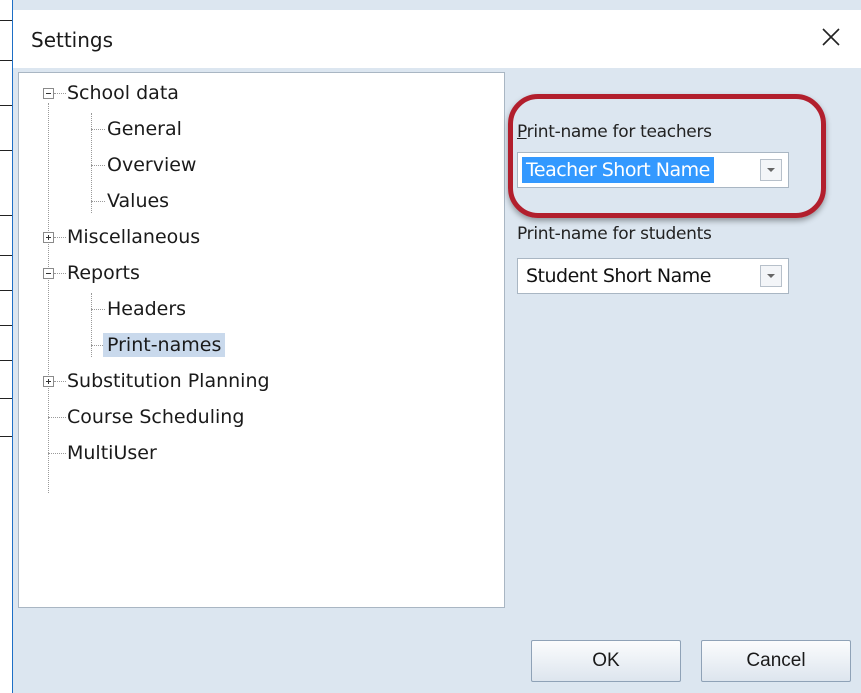  What do you see at coordinates (667, 156) in the screenshot?
I see `annotation-highlight-ring` at bounding box center [667, 156].